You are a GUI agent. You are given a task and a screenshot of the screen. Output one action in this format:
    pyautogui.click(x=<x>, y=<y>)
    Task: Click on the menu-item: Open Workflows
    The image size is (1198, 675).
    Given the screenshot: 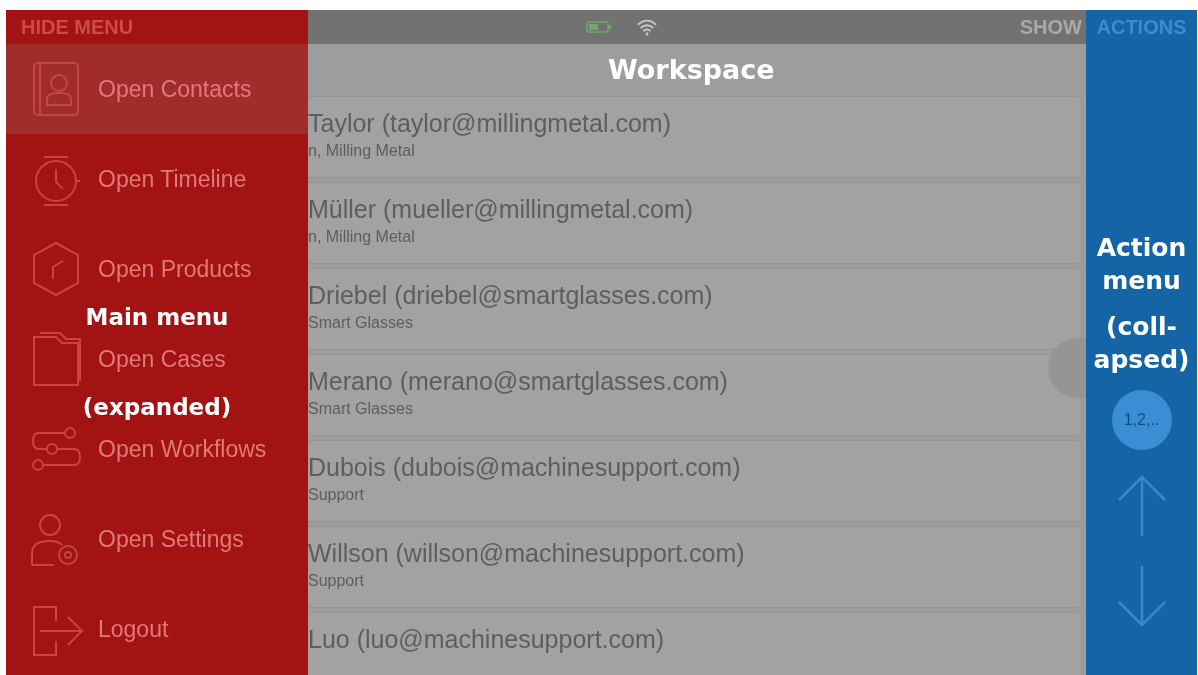 What is the action you would take?
    pyautogui.click(x=157, y=449)
    